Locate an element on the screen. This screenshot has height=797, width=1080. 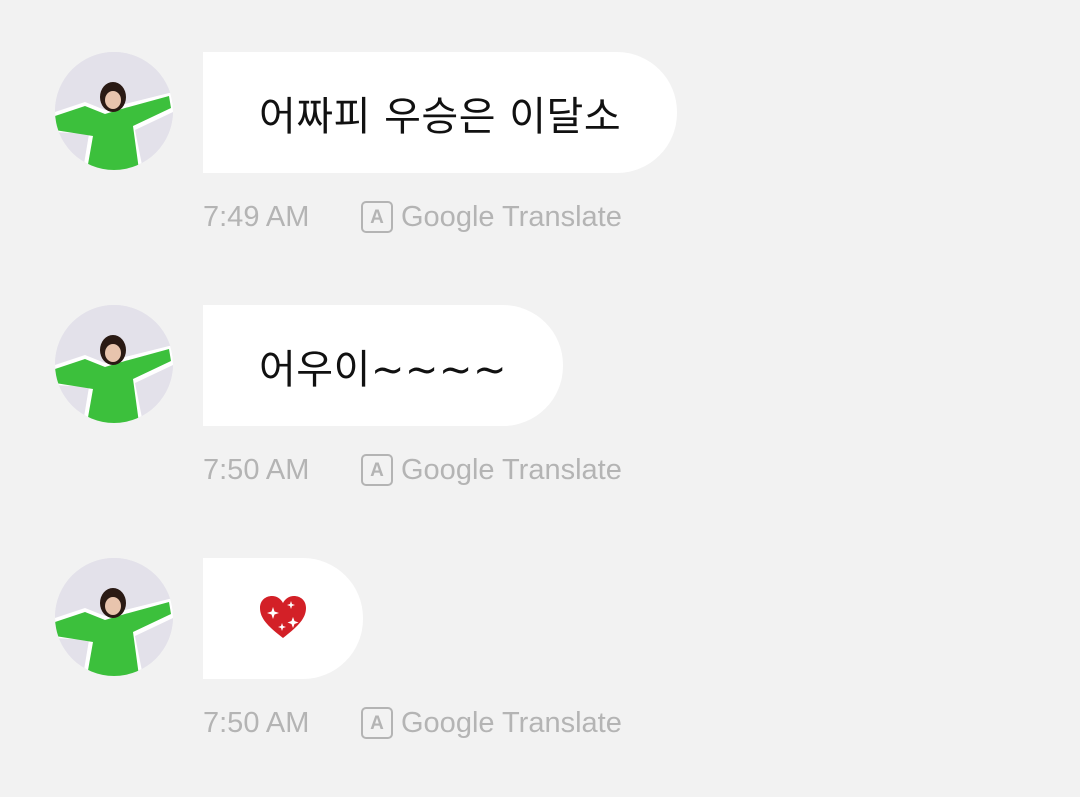
message-bubble: 어우이~~~~ is located at coordinates (383, 365).